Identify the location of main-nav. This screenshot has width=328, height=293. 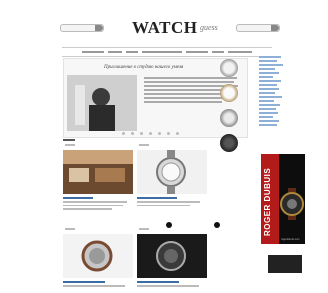
(167, 52).